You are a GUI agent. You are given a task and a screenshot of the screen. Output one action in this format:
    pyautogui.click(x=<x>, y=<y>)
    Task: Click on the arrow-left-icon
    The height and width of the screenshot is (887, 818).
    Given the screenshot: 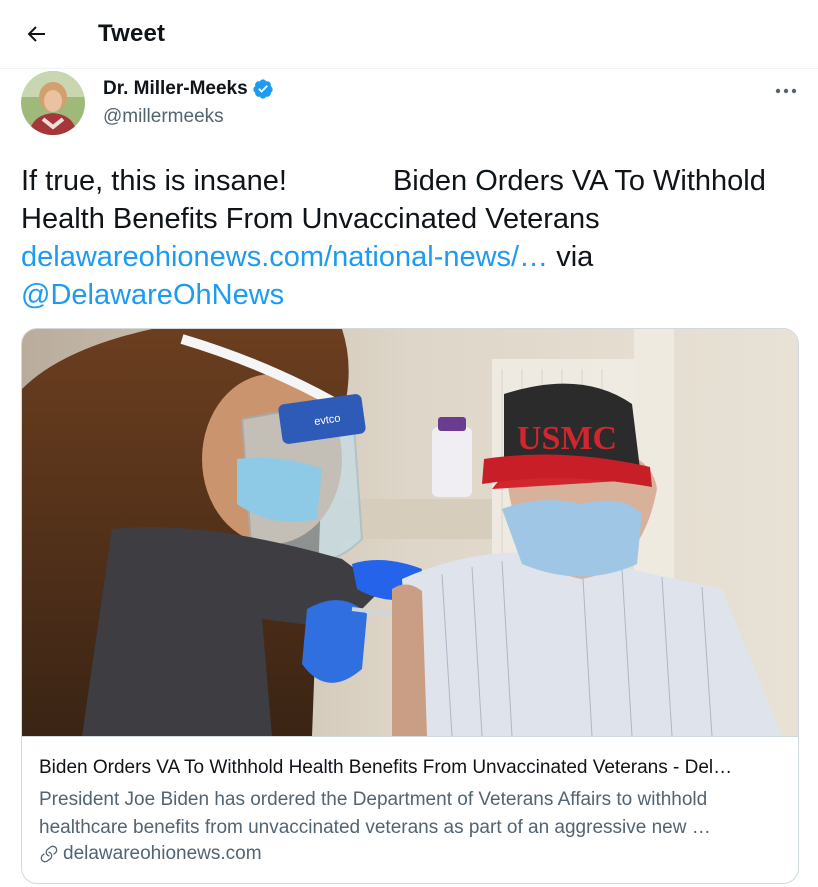 What is the action you would take?
    pyautogui.click(x=36, y=34)
    